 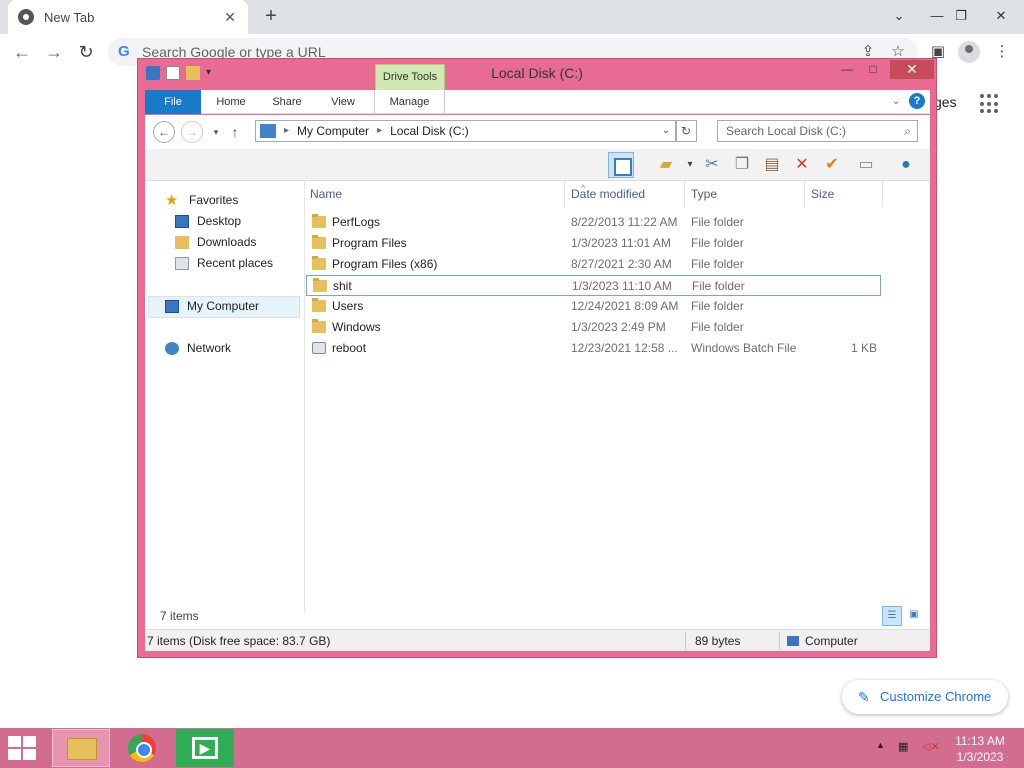 What do you see at coordinates (593, 327) in the screenshot?
I see `file-row-windows: Windows 1/3/2023 2:49 PM File folder` at bounding box center [593, 327].